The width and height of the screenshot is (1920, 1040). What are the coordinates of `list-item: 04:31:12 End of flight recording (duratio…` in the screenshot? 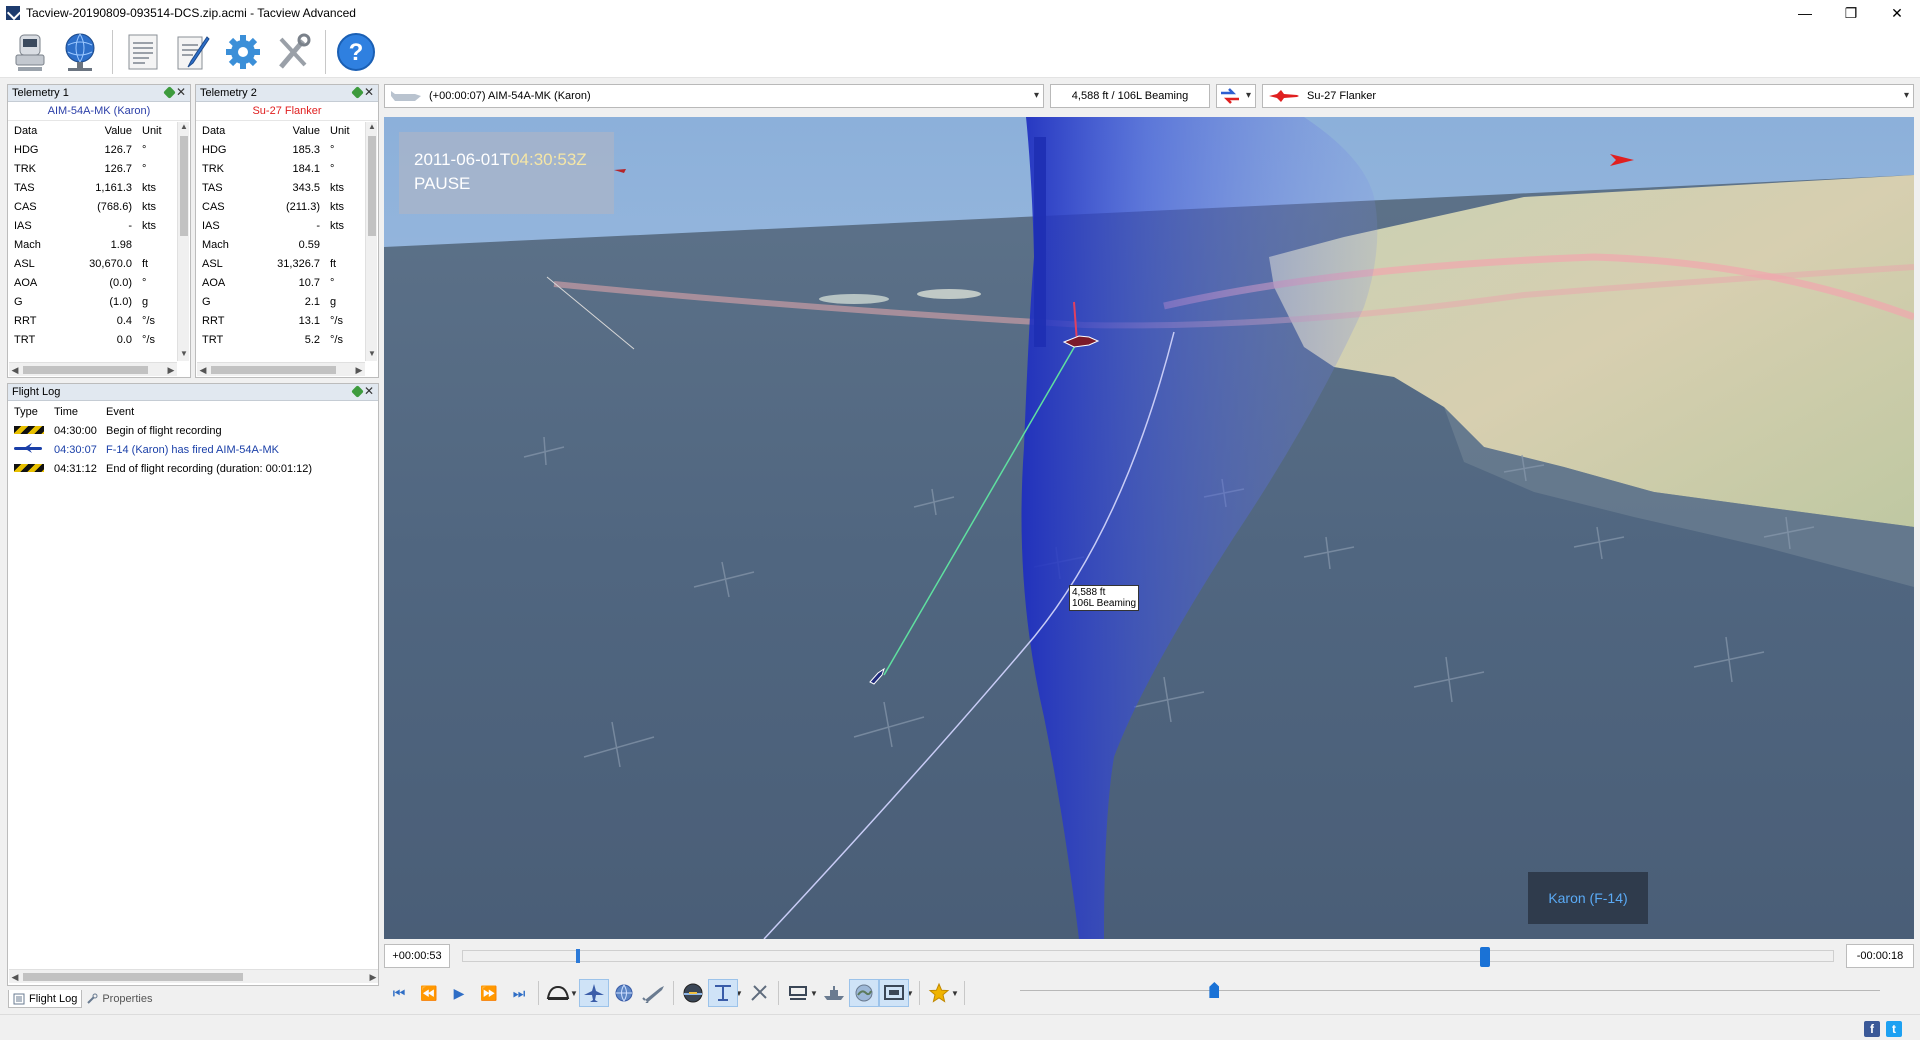 It's located at (160, 468).